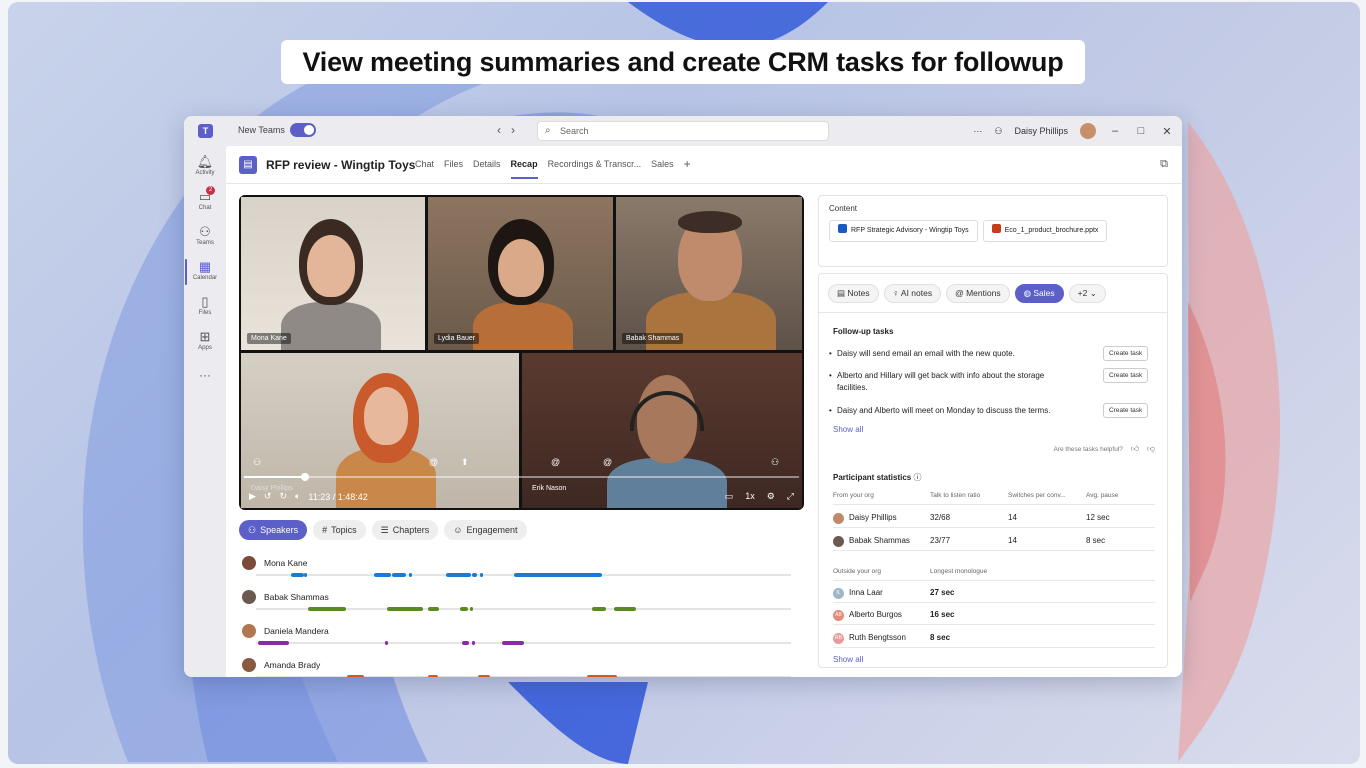 This screenshot has width=1366, height=768. I want to click on more-tabs-dropdown: +2 ⌄, so click(1087, 293).